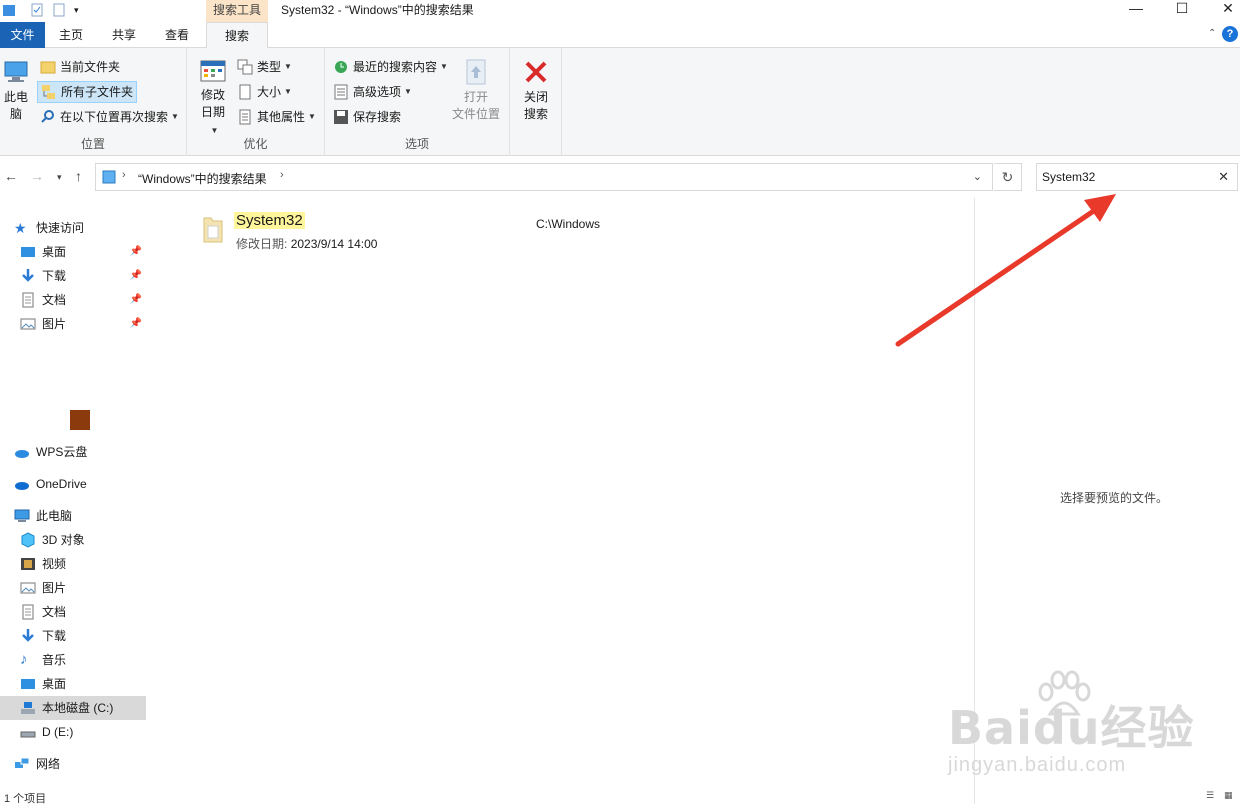  Describe the element at coordinates (977, 176) in the screenshot. I see `chevron-down-icon: ⌄` at that location.